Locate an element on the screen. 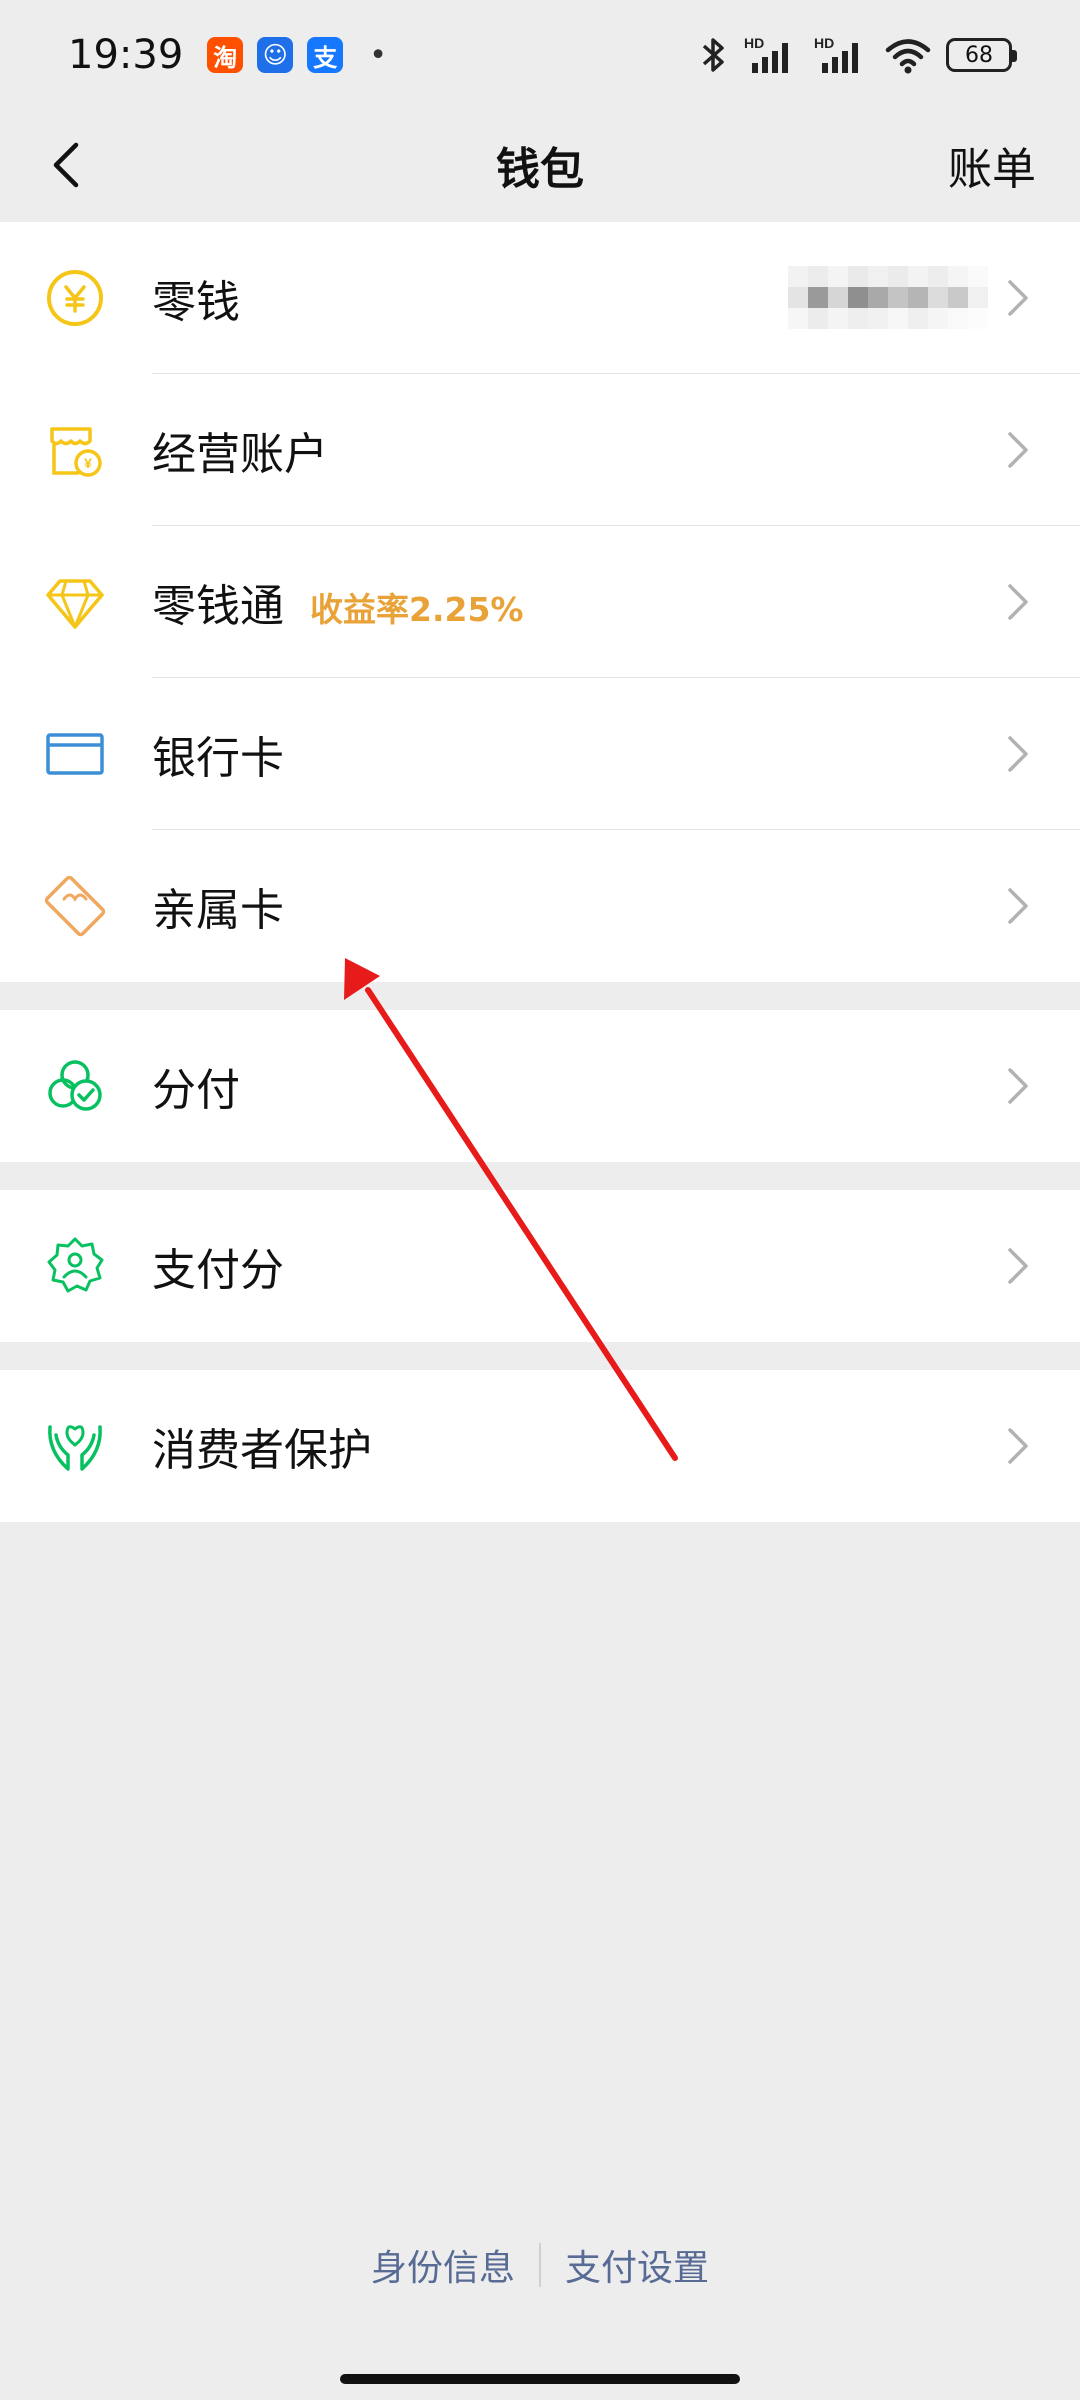 This screenshot has width=1080, height=2400. bluetooth-icon is located at coordinates (713, 55).